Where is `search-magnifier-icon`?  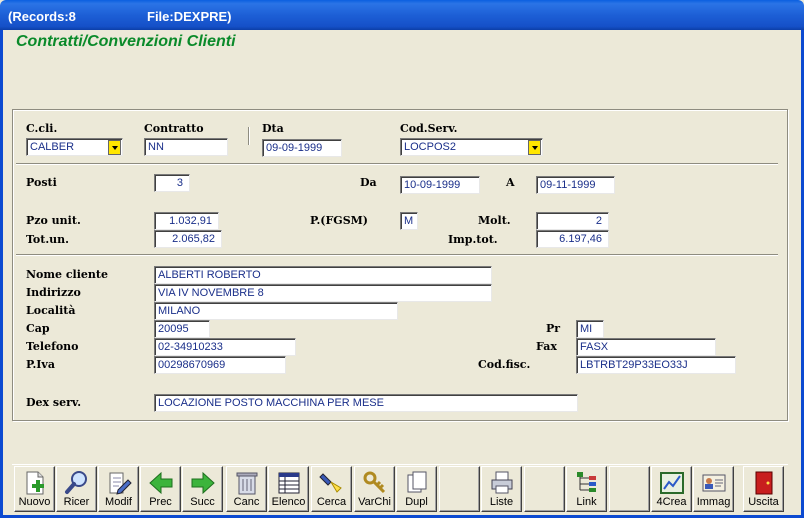
search-magnifier-icon is located at coordinates (75, 482).